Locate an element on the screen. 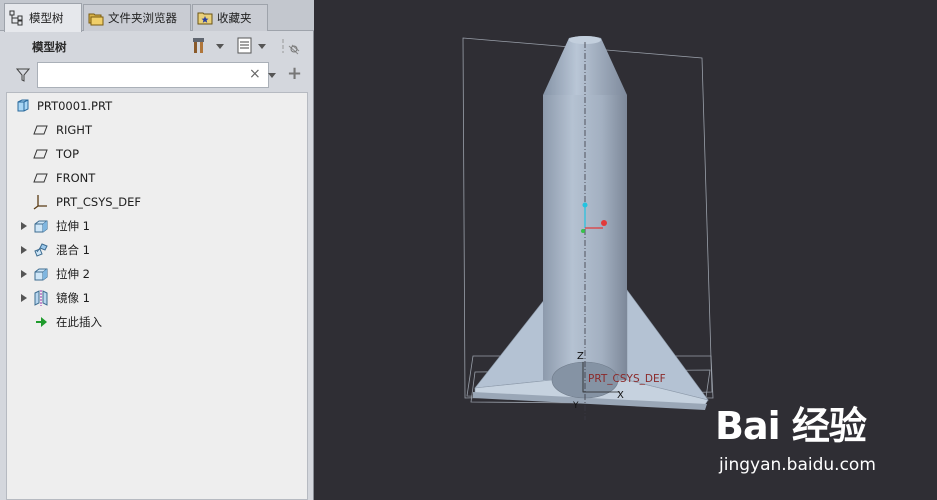 The height and width of the screenshot is (500, 937). model-tree-icon is located at coordinates (17, 18).